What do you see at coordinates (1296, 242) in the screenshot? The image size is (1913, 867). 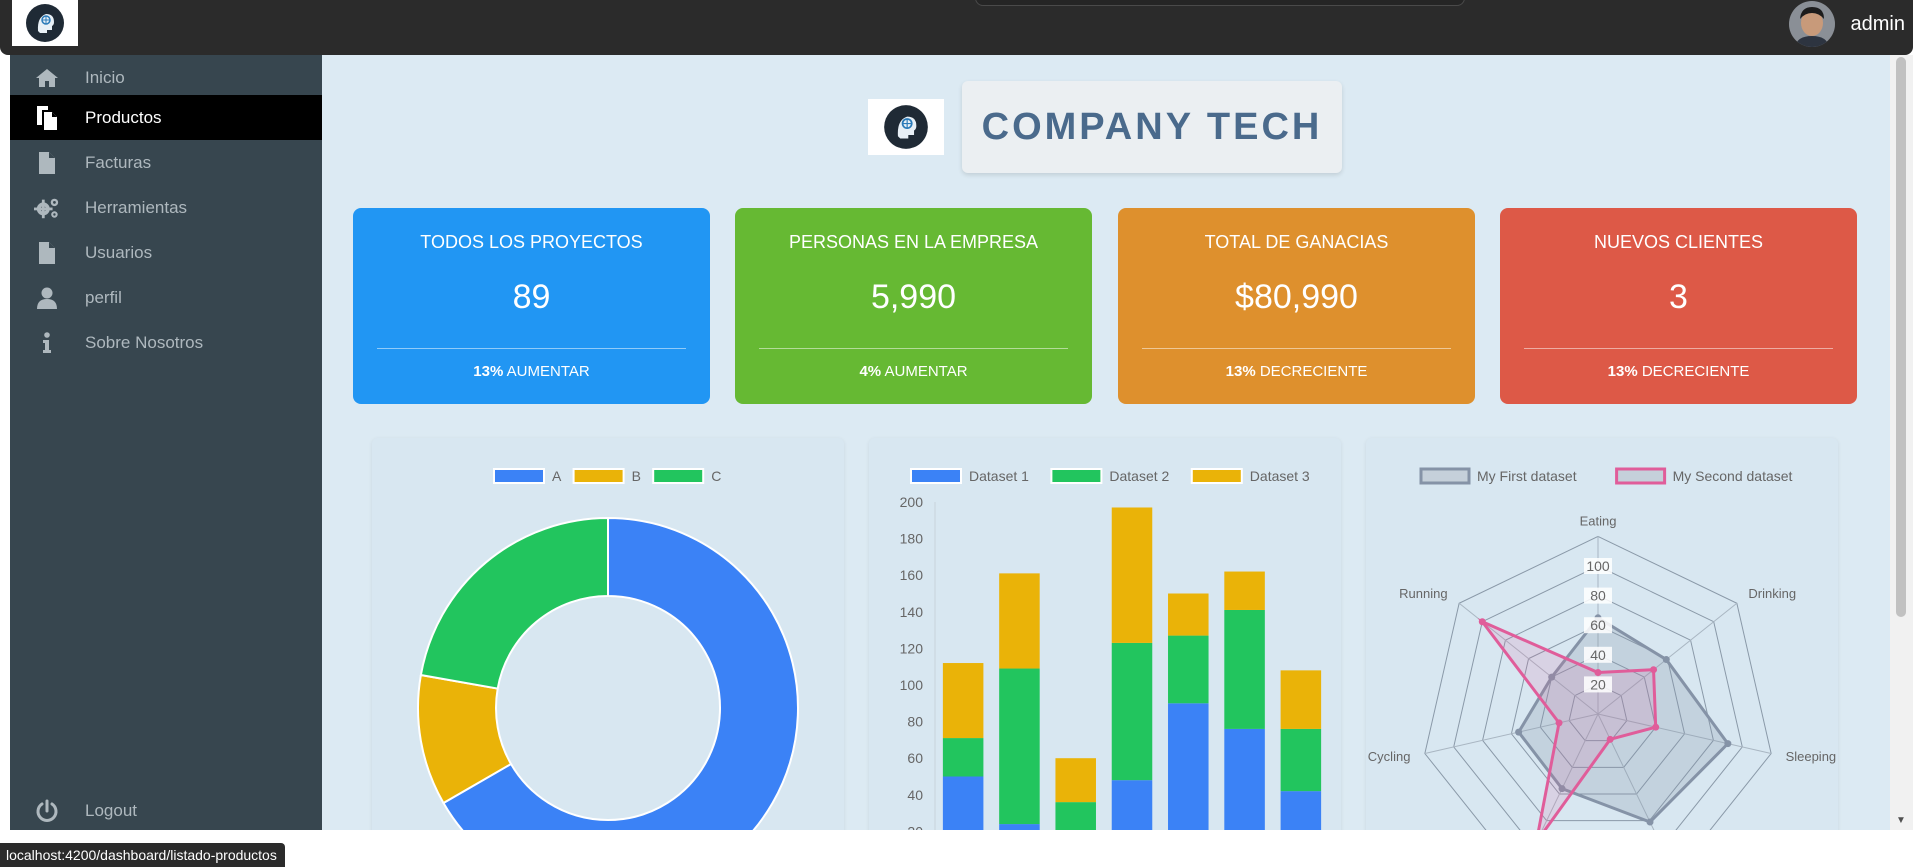 I see `stat-title: TOTAL DE GANACIAS` at bounding box center [1296, 242].